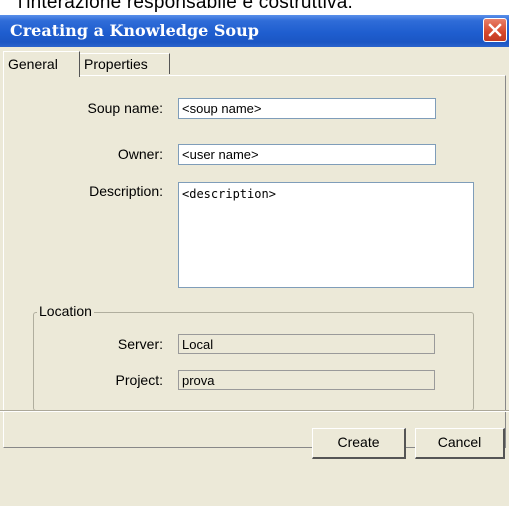 Image resolution: width=509 pixels, height=506 pixels. I want to click on tab-properties: Properties, so click(125, 63).